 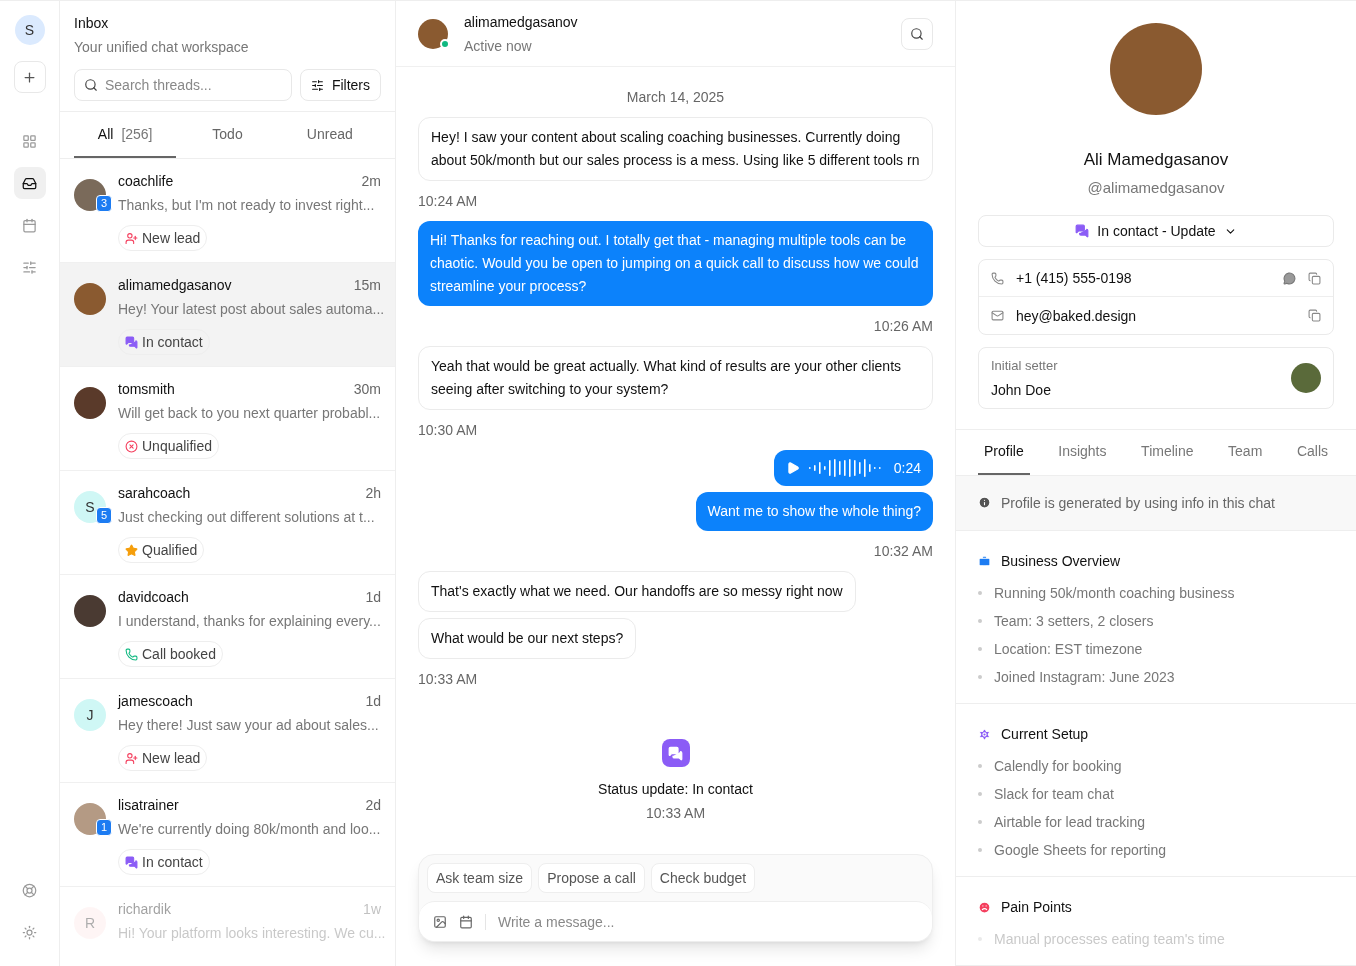 I want to click on calendar-icon, so click(x=29, y=225).